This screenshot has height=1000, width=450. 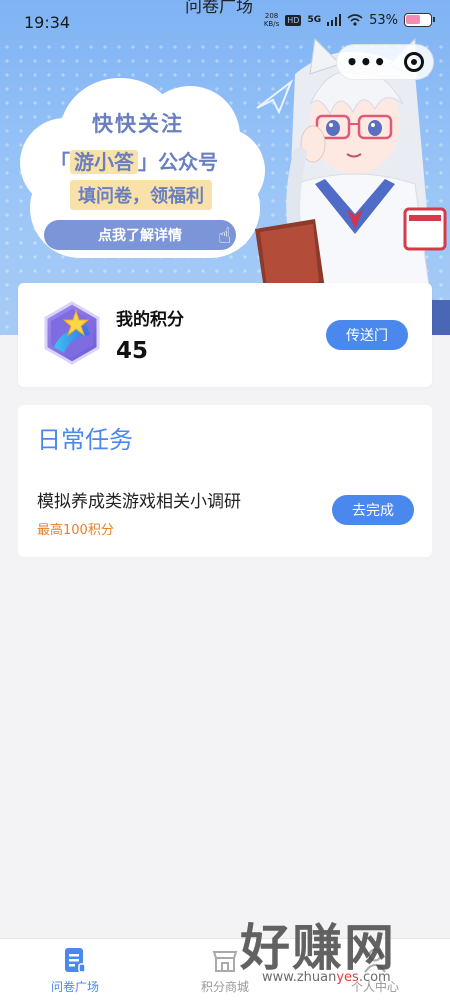 What do you see at coordinates (75, 530) in the screenshot?
I see `task-reward: 最高100积分` at bounding box center [75, 530].